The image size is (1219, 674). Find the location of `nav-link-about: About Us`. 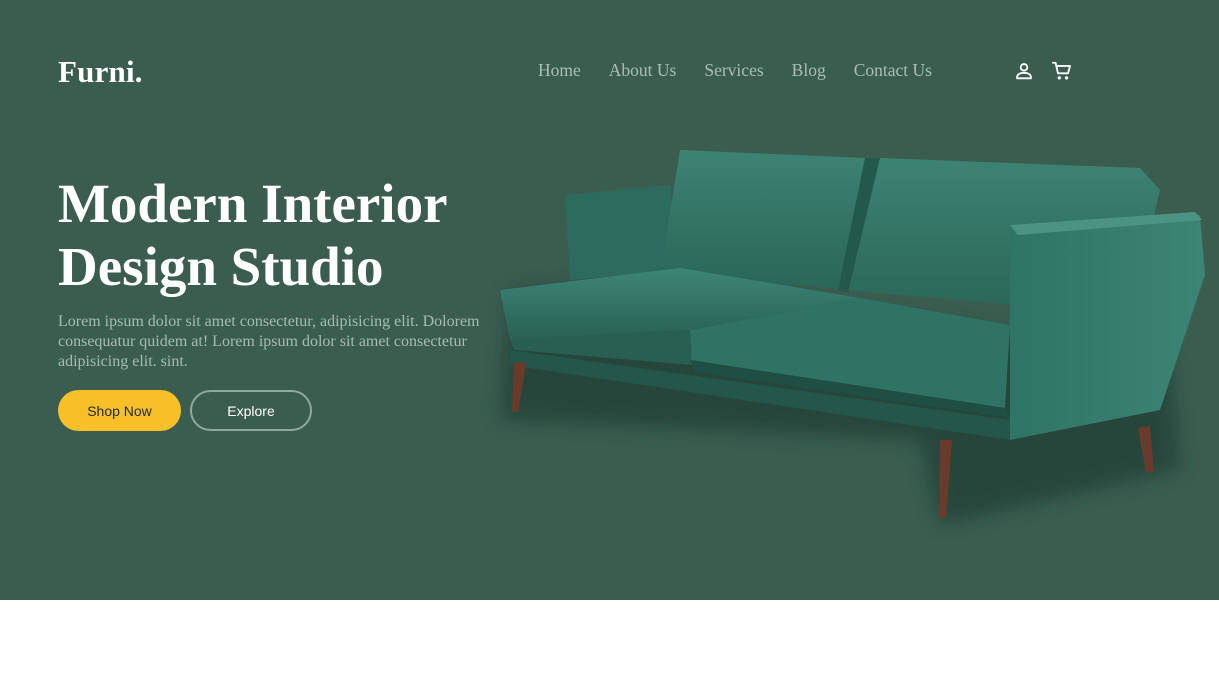

nav-link-about: About Us is located at coordinates (643, 70).